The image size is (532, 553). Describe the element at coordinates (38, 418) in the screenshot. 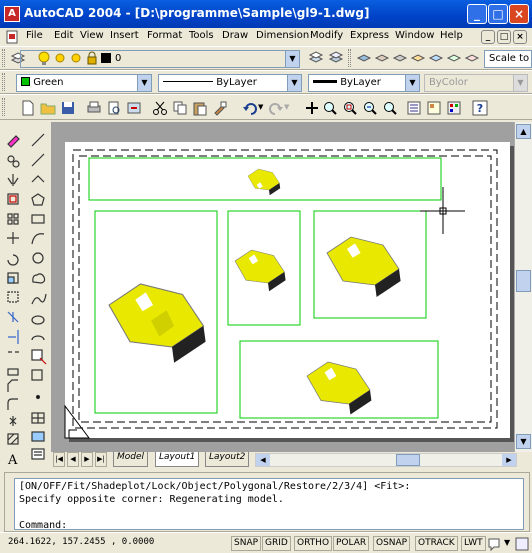

I see `table-icon` at that location.